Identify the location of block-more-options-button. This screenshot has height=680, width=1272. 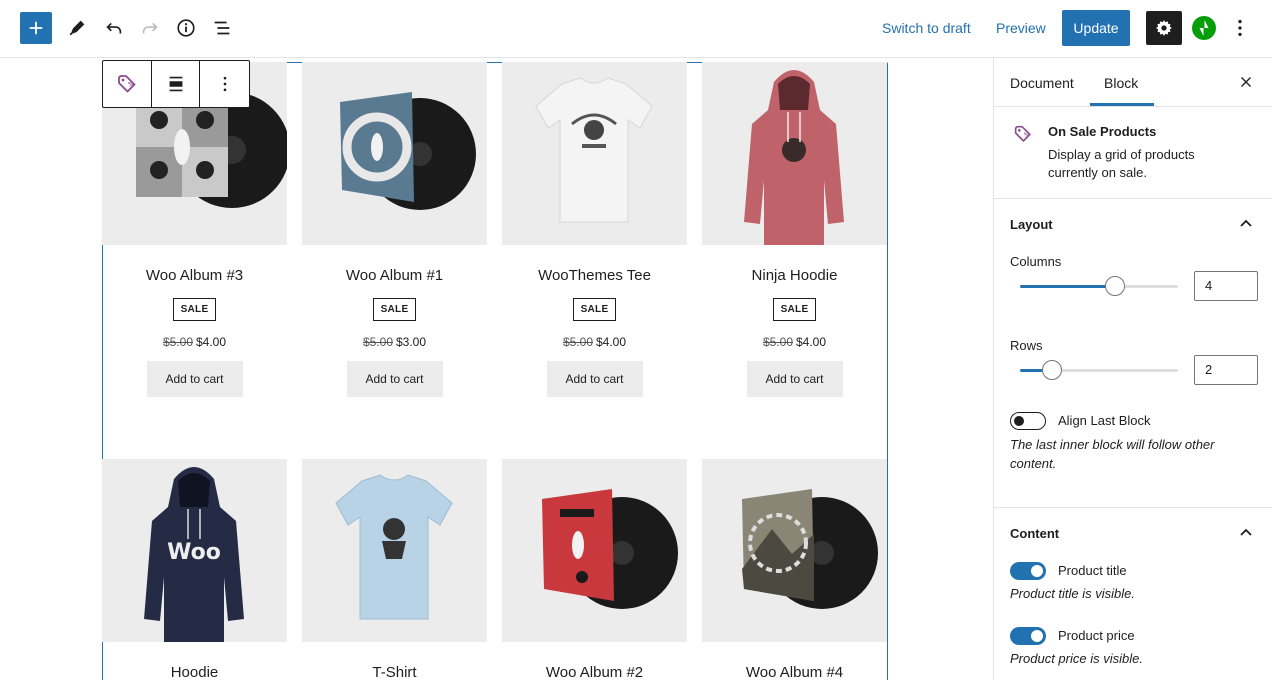
(224, 84).